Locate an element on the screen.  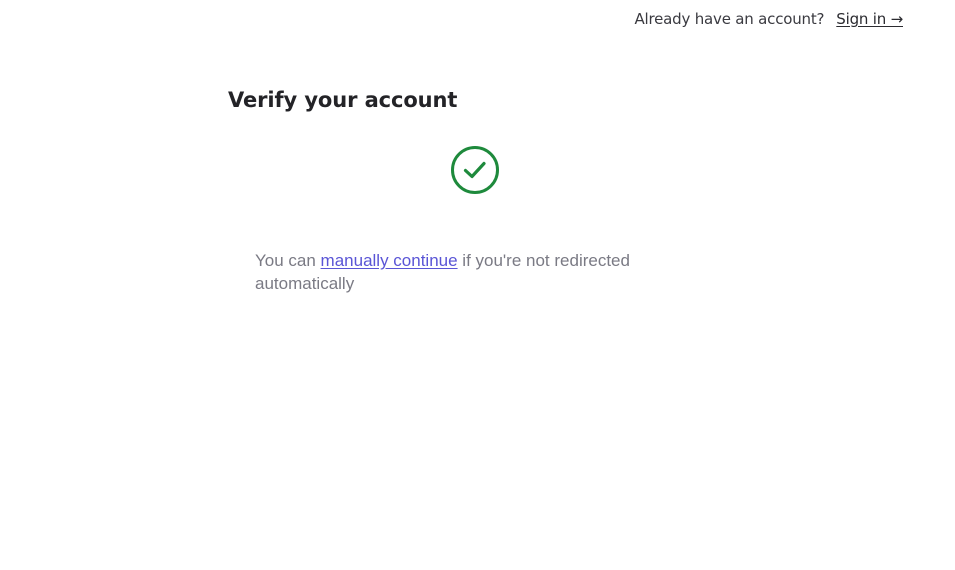
top-bar: Already have an account? Sign in → is located at coordinates (768, 19).